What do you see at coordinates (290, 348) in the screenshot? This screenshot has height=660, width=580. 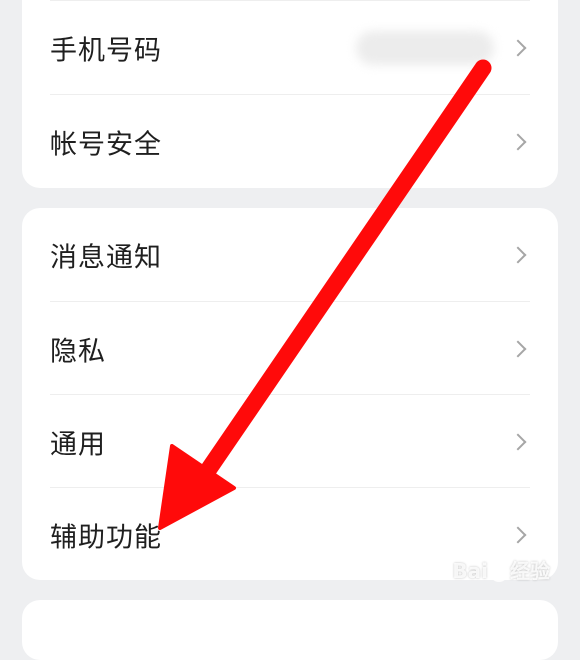 I see `settings-item-privacy: 隐私` at bounding box center [290, 348].